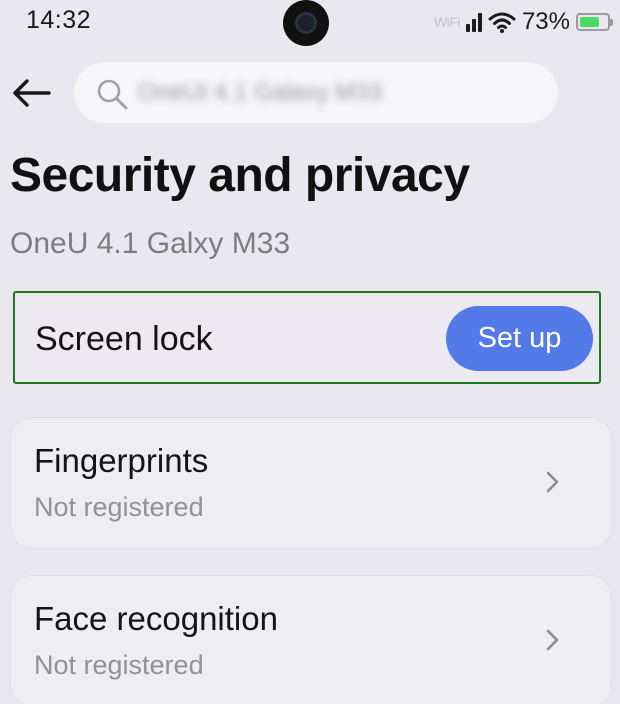 The height and width of the screenshot is (704, 620). I want to click on page-title: Security and privacy, so click(240, 175).